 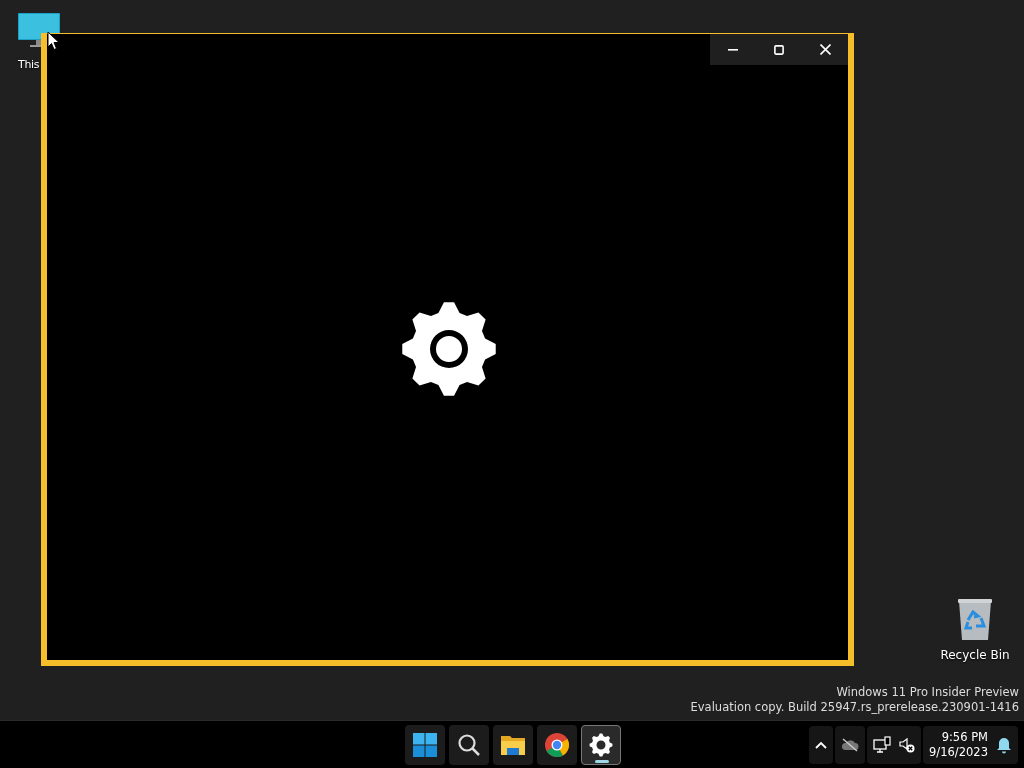 What do you see at coordinates (958, 752) in the screenshot?
I see `clock-date: 9/16/2023` at bounding box center [958, 752].